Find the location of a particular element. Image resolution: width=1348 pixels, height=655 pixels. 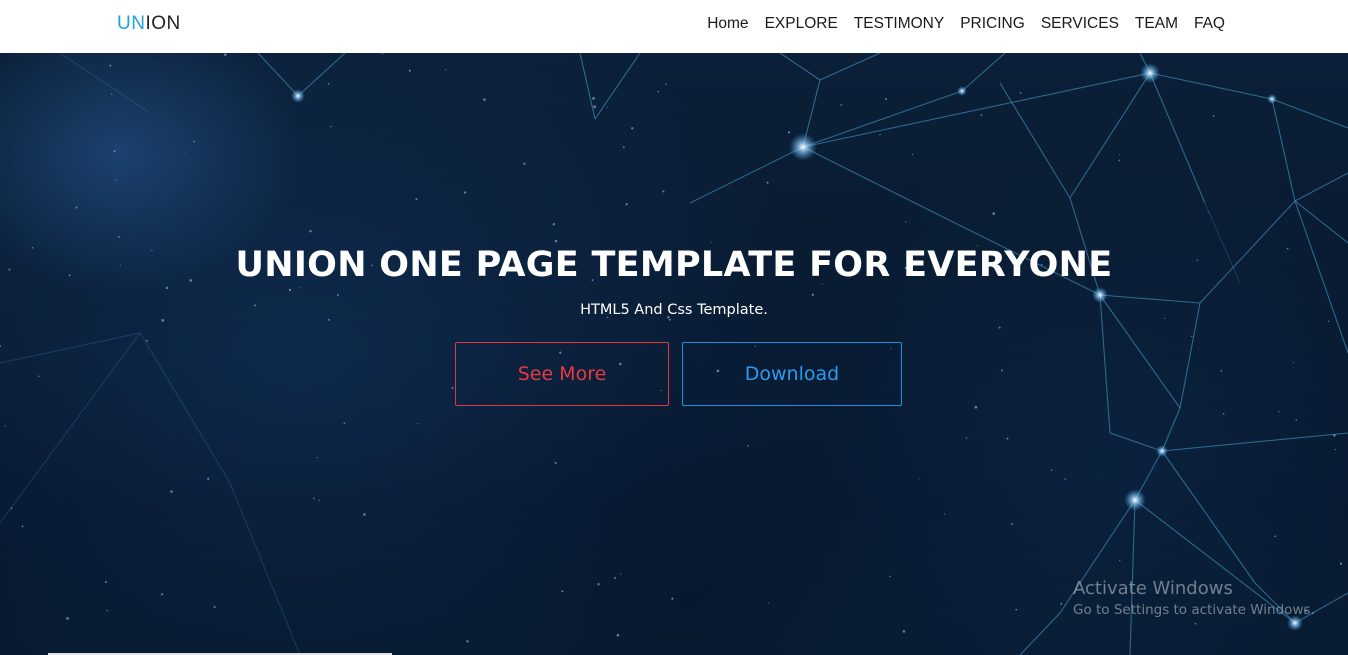

brand-logo: UNION is located at coordinates (149, 24).